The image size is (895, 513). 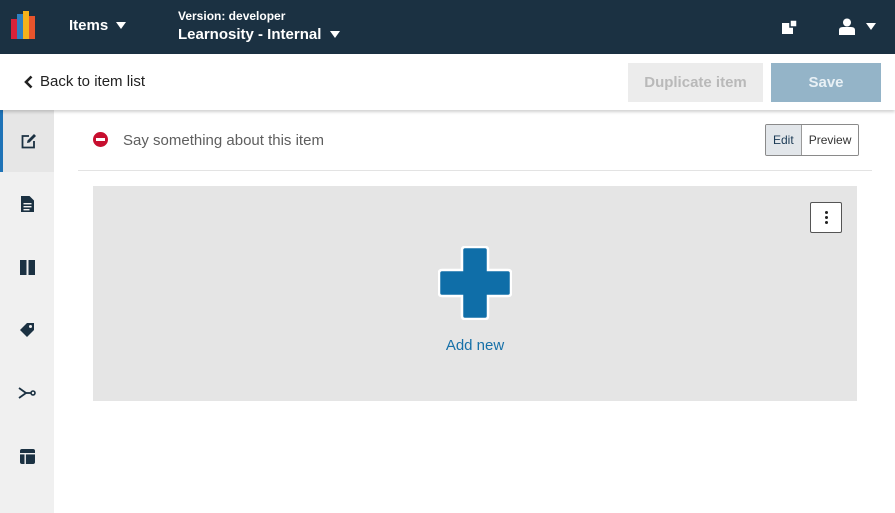 What do you see at coordinates (475, 283) in the screenshot?
I see `plus-icon` at bounding box center [475, 283].